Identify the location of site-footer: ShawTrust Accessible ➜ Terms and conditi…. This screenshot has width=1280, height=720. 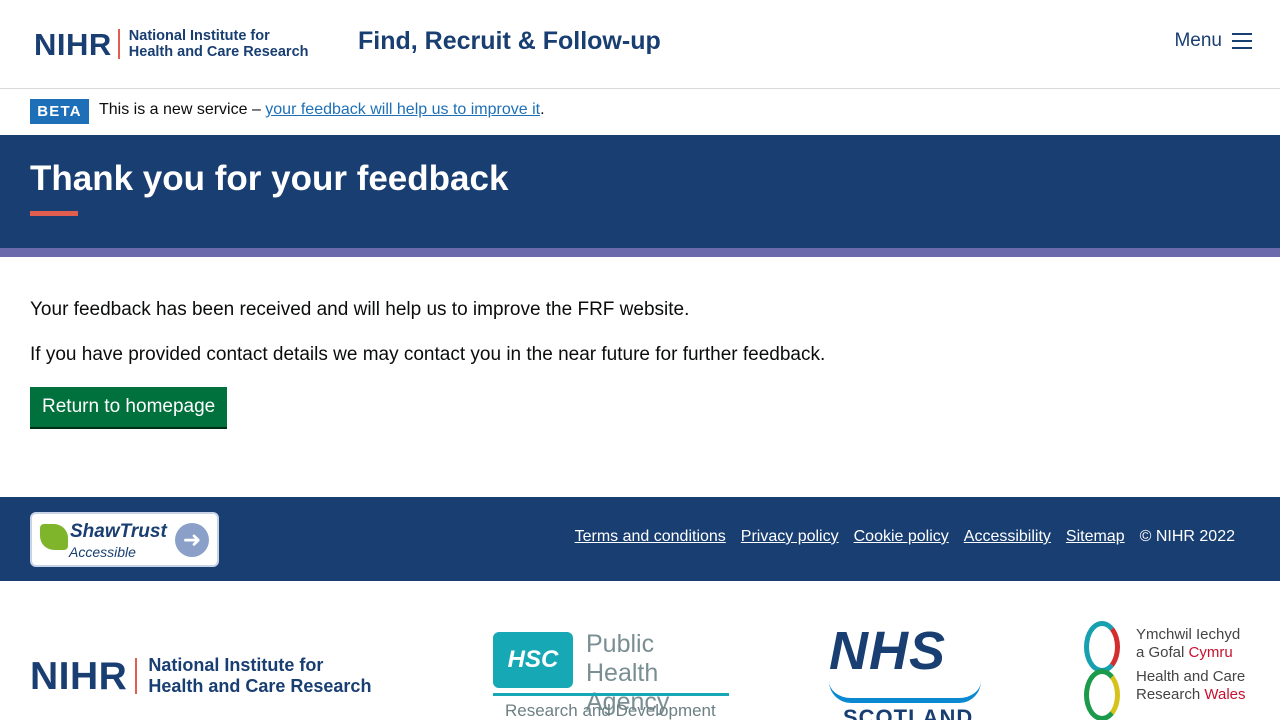
(640, 539).